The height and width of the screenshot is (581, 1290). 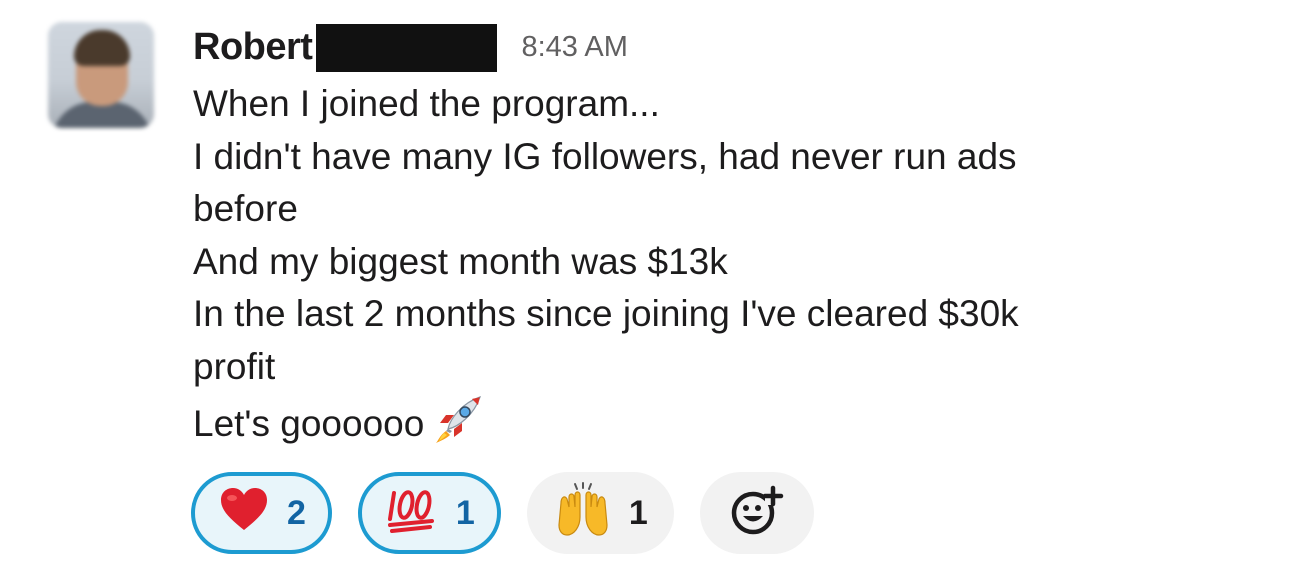 What do you see at coordinates (244, 513) in the screenshot?
I see `red-heart-icon` at bounding box center [244, 513].